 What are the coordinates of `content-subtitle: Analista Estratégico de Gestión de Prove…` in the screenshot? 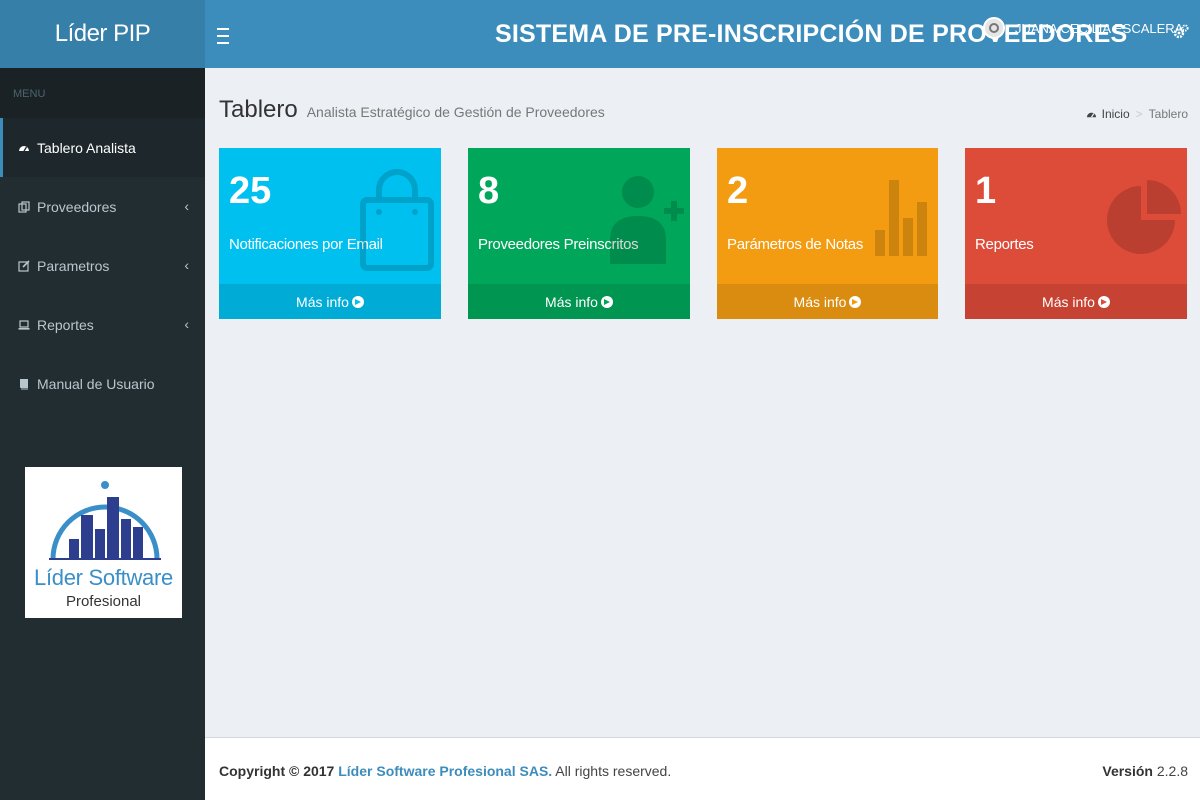 It's located at (455, 112).